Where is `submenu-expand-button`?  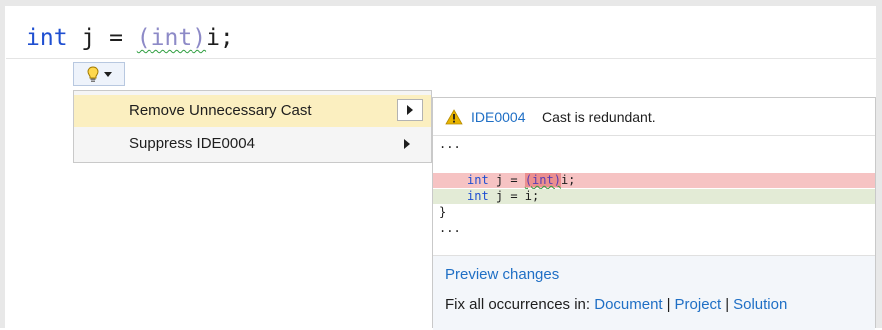
submenu-expand-button is located at coordinates (410, 110).